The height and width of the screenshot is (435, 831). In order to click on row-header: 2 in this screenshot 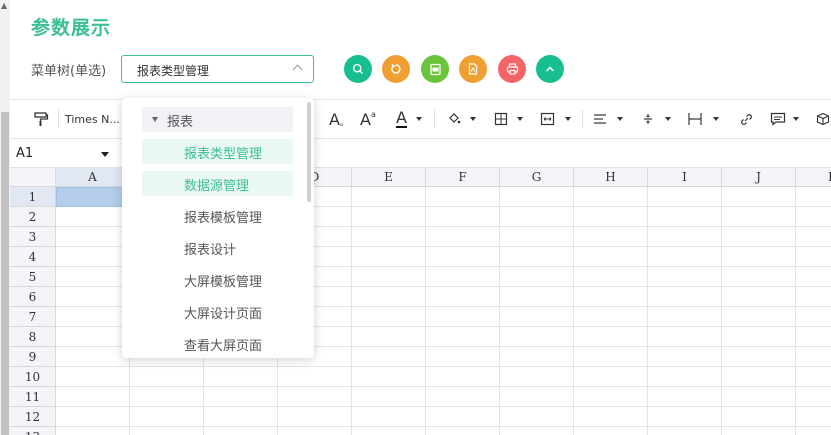, I will do `click(33, 217)`.